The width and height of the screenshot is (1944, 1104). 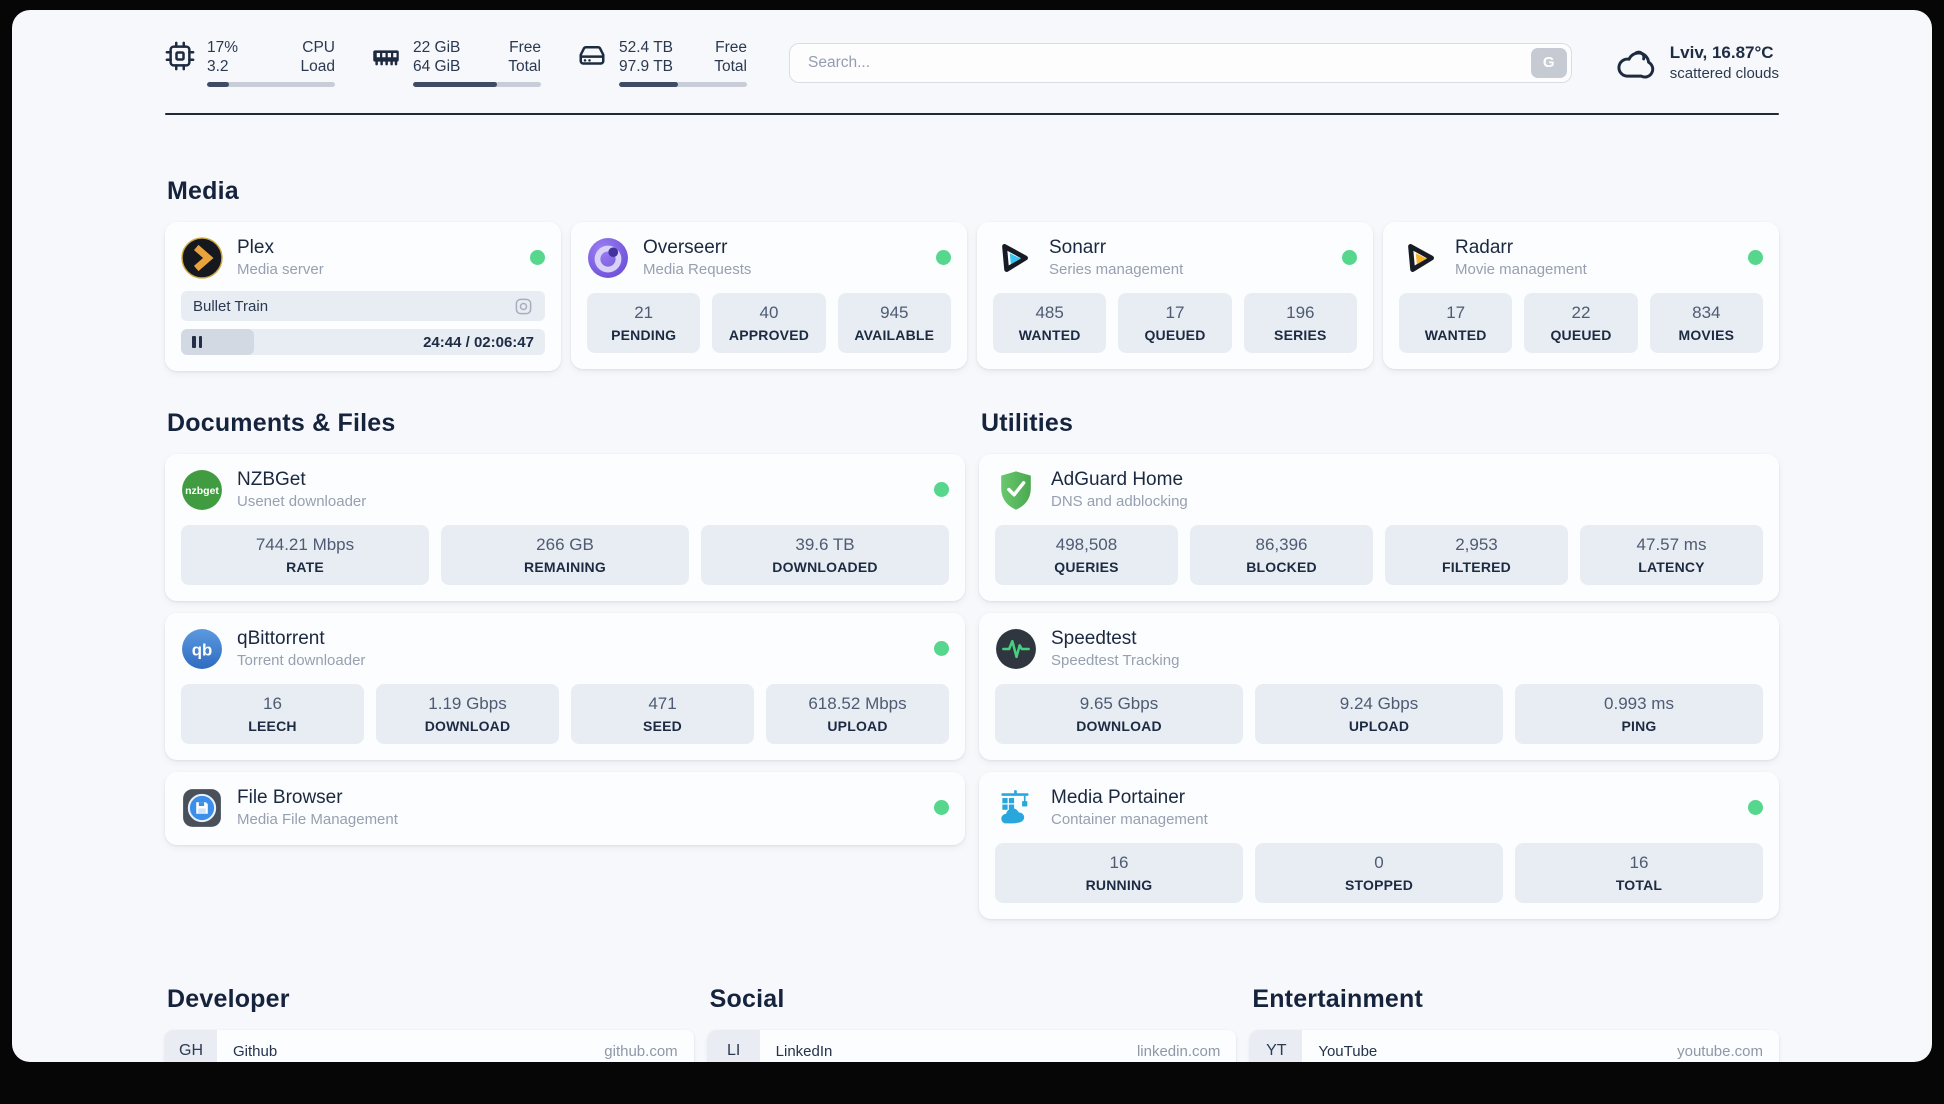 I want to click on cpu-label2: Load, so click(x=317, y=66).